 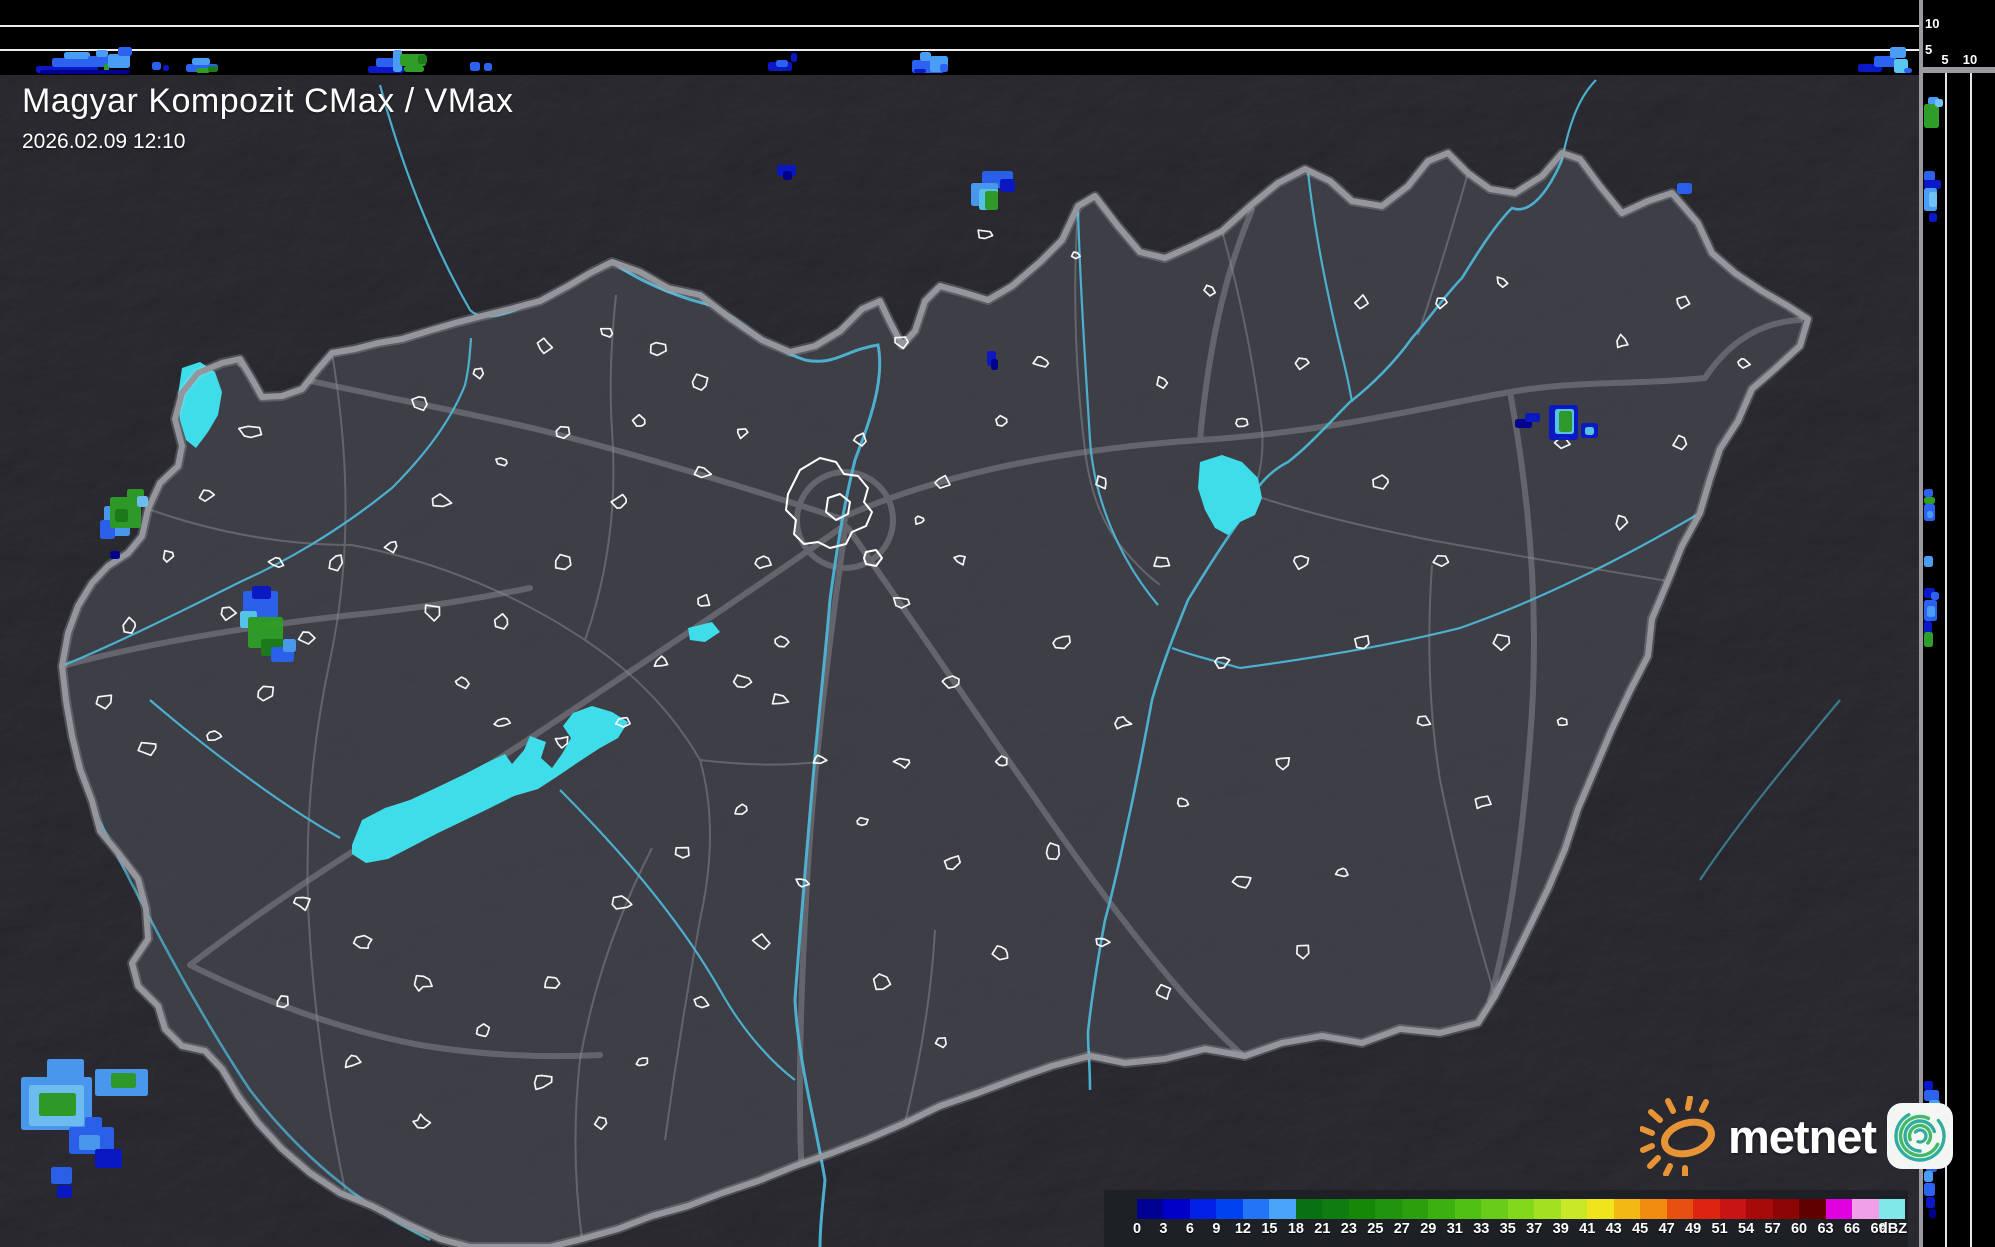 I want to click on dbz-tick-label: 41, so click(x=1587, y=1229).